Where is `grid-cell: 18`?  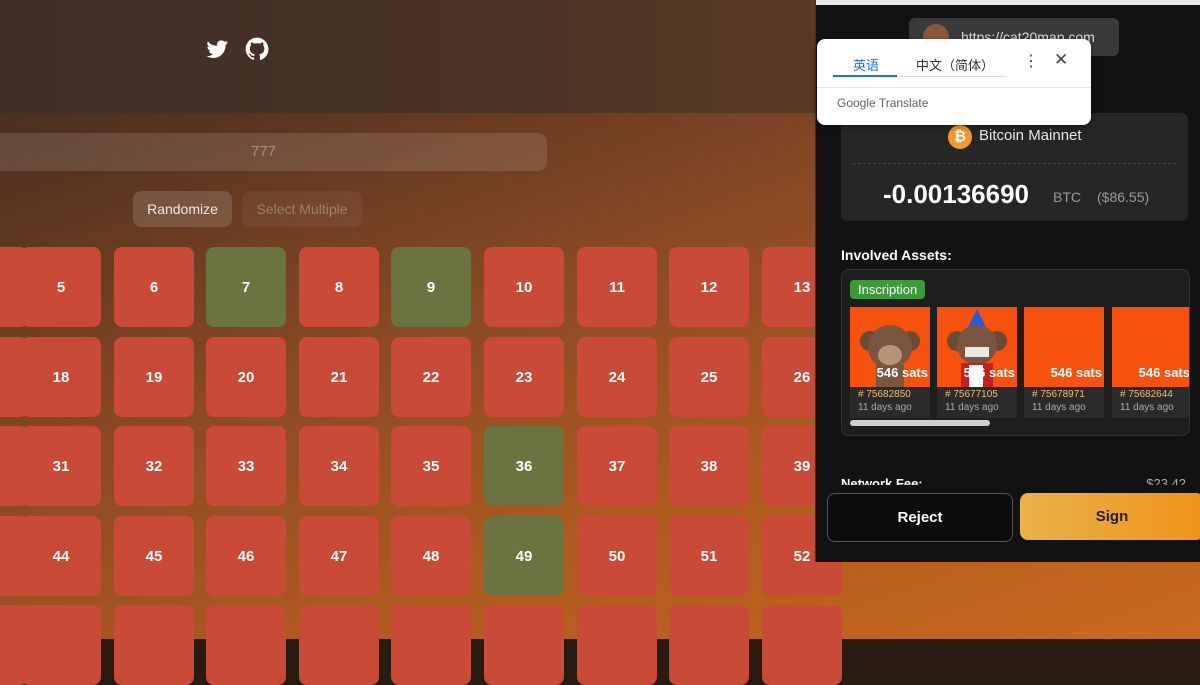
grid-cell: 18 is located at coordinates (61, 377).